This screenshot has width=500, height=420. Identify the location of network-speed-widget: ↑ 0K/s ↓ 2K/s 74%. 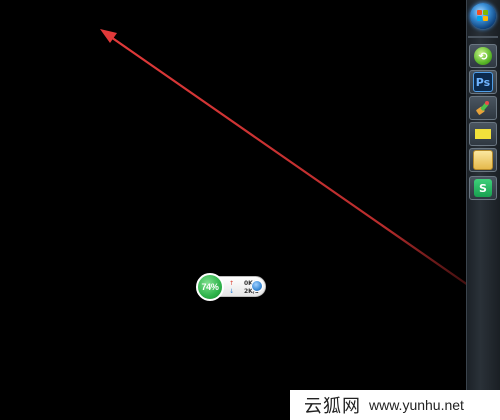
(231, 287).